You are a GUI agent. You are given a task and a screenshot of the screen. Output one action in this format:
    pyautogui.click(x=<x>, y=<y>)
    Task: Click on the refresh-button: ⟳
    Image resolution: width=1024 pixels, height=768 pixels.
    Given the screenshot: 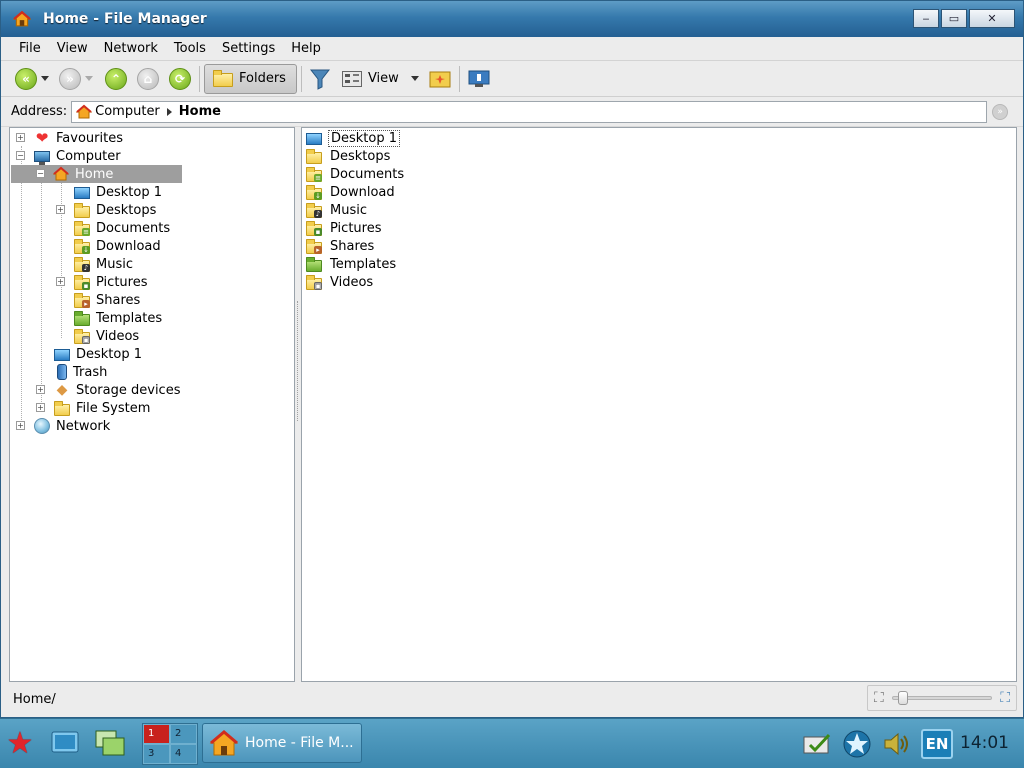 What is the action you would take?
    pyautogui.click(x=180, y=79)
    